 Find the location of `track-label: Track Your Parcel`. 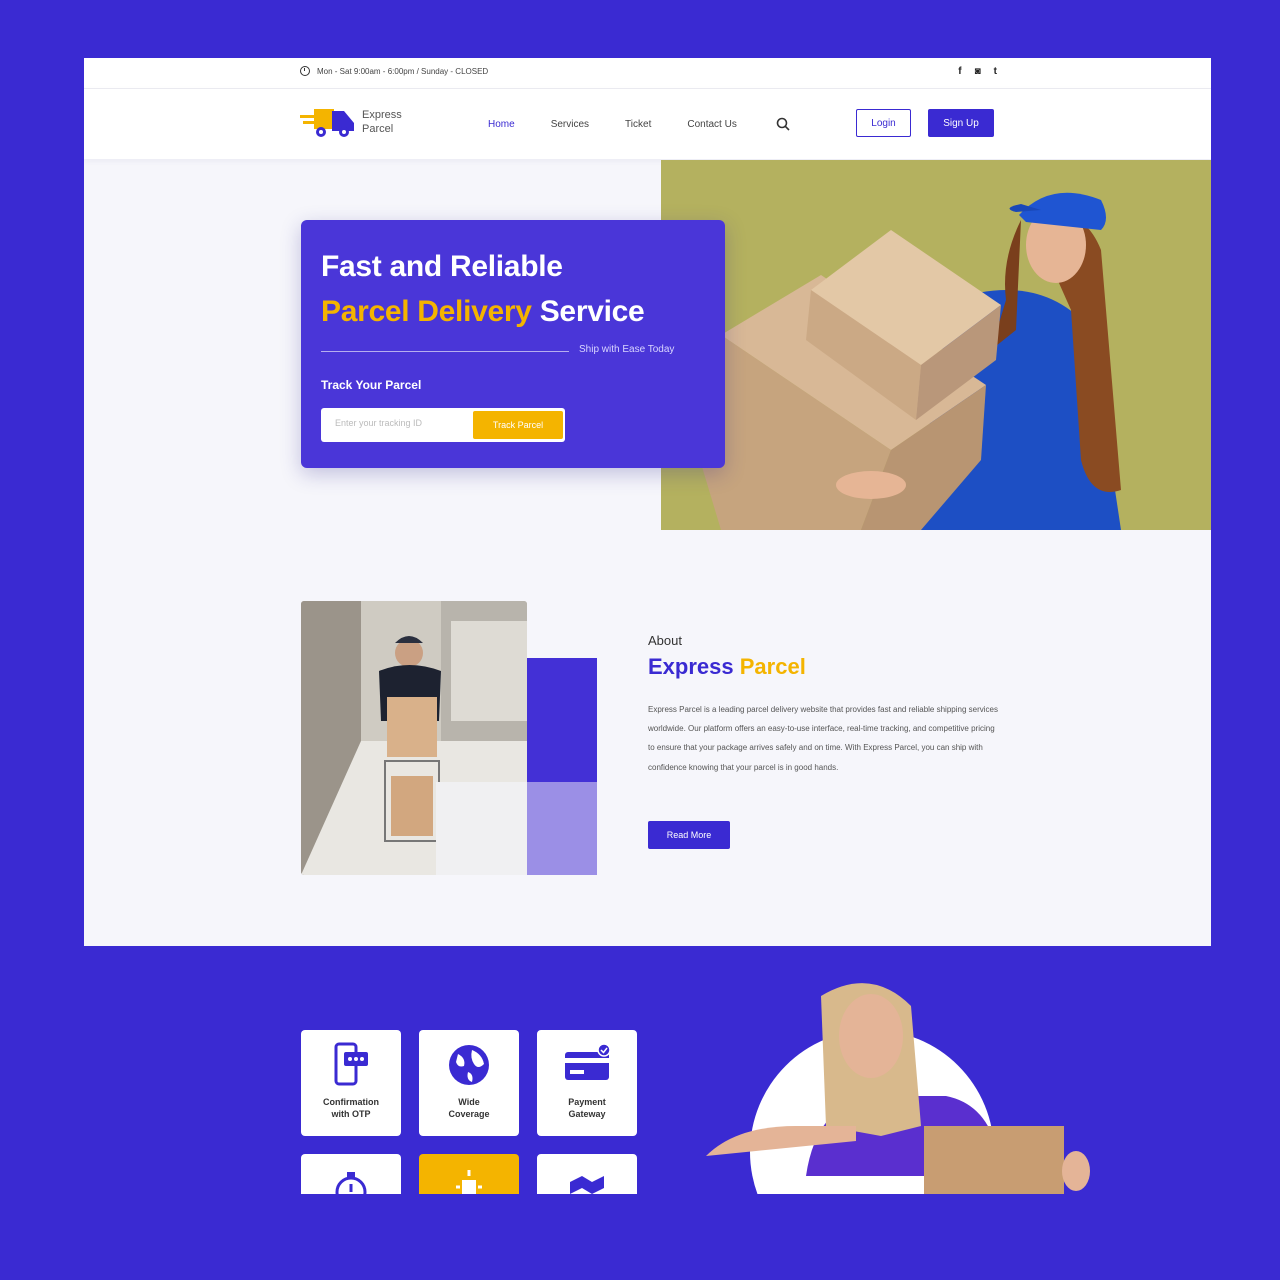

track-label: Track Your Parcel is located at coordinates (371, 385).